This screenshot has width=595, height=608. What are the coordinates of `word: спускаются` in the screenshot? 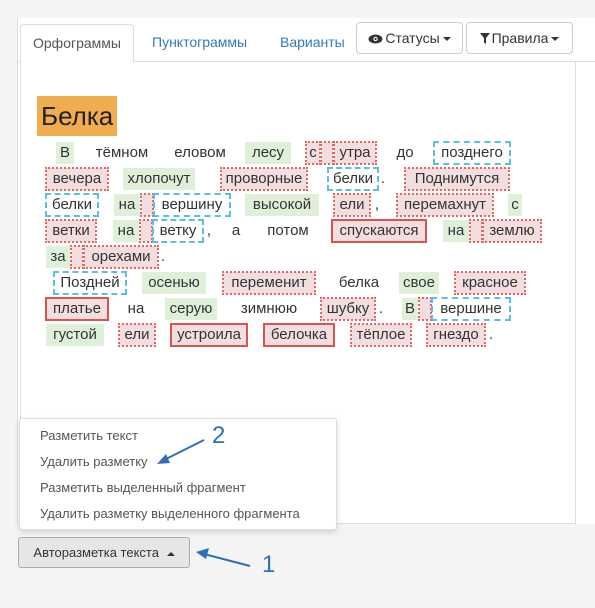 It's located at (379, 231).